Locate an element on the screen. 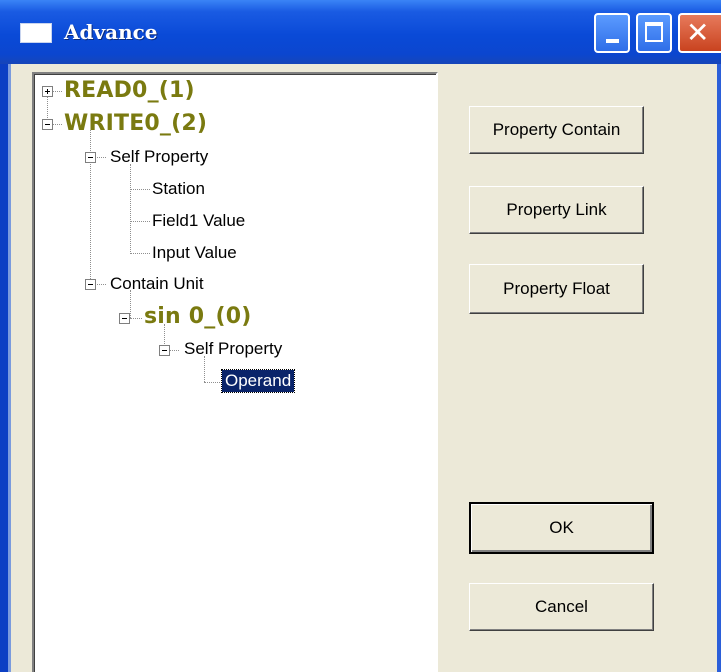  ok-label: OK is located at coordinates (561, 527).